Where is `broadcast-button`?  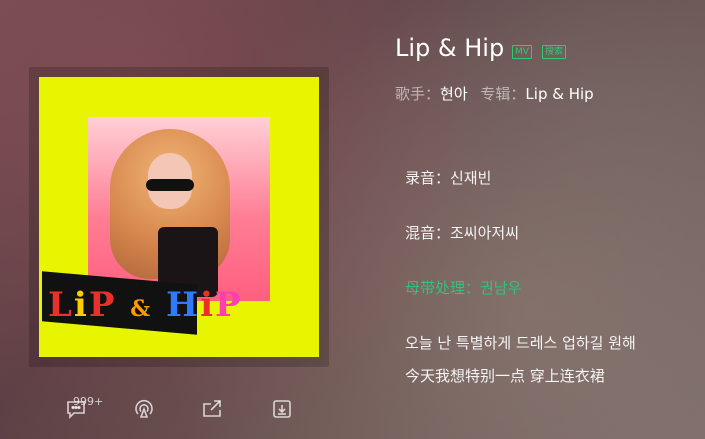 broadcast-button is located at coordinates (144, 409).